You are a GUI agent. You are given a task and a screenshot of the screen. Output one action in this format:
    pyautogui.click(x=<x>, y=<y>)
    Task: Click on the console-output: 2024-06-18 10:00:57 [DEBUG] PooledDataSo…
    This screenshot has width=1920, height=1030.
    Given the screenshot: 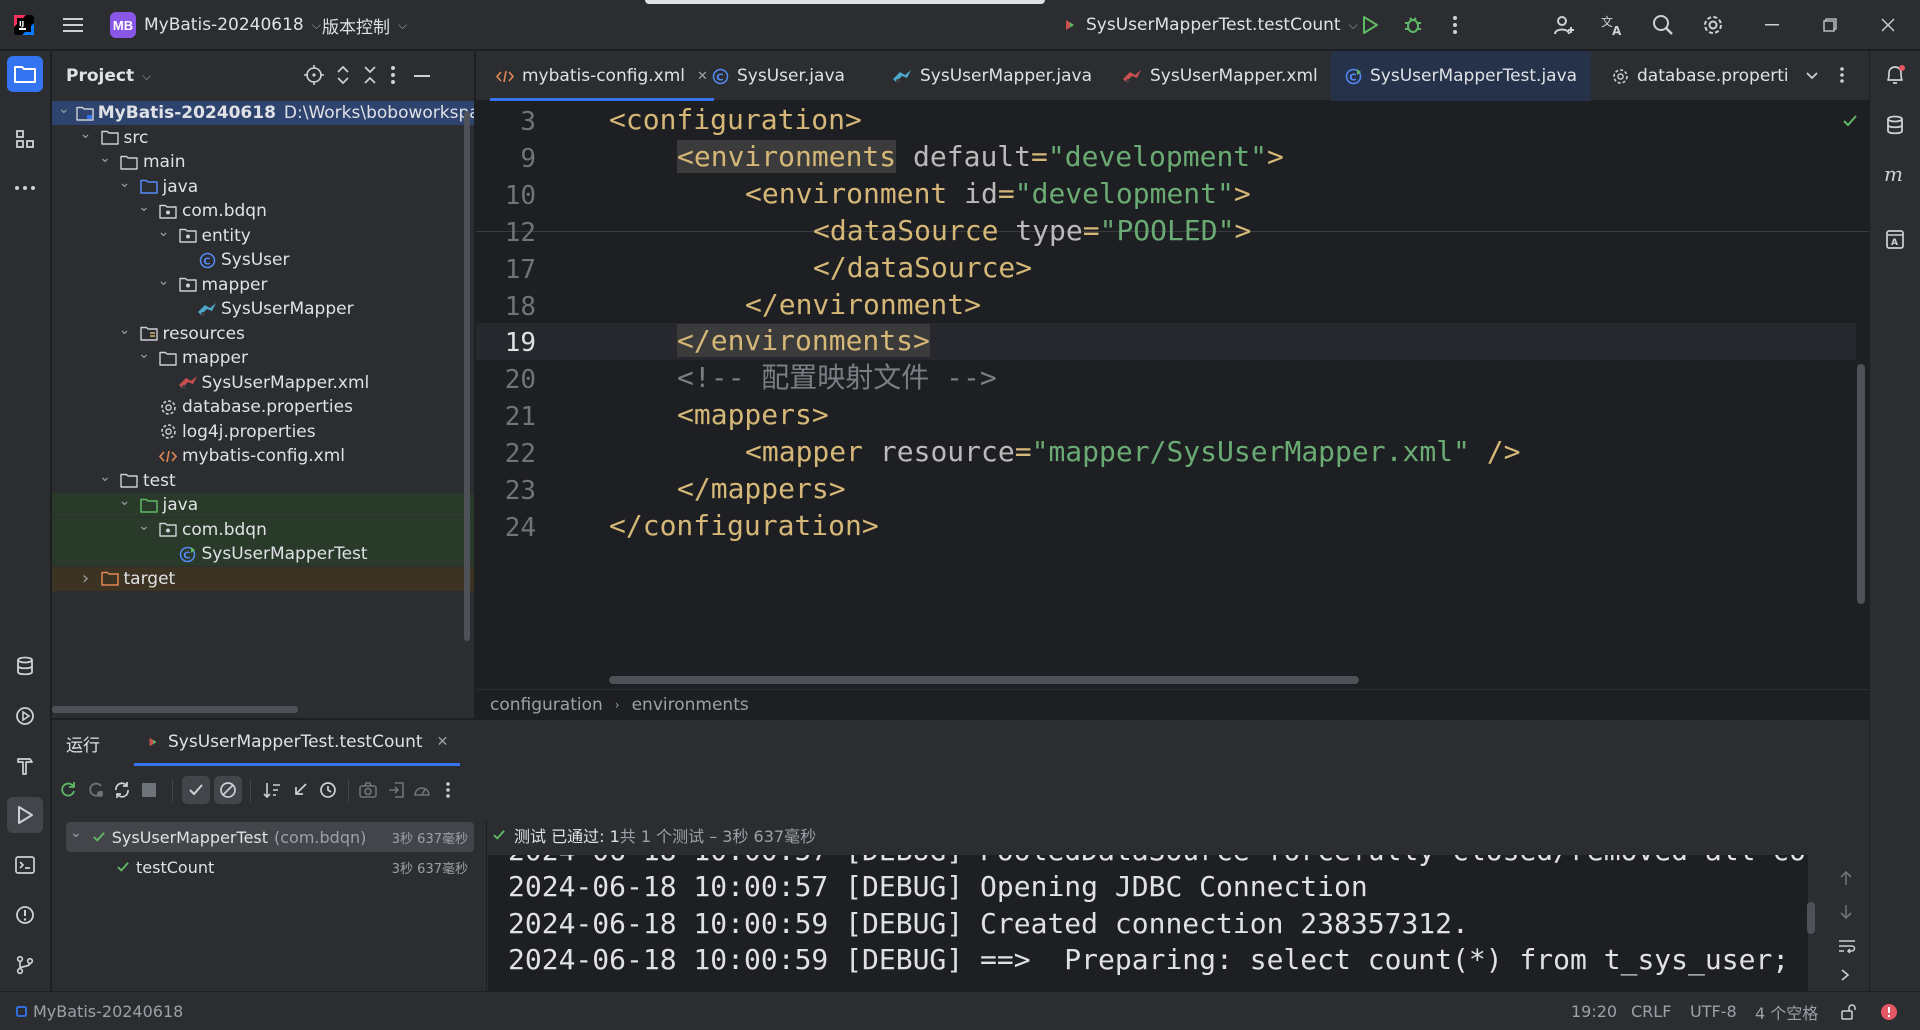 What is the action you would take?
    pyautogui.click(x=1148, y=923)
    